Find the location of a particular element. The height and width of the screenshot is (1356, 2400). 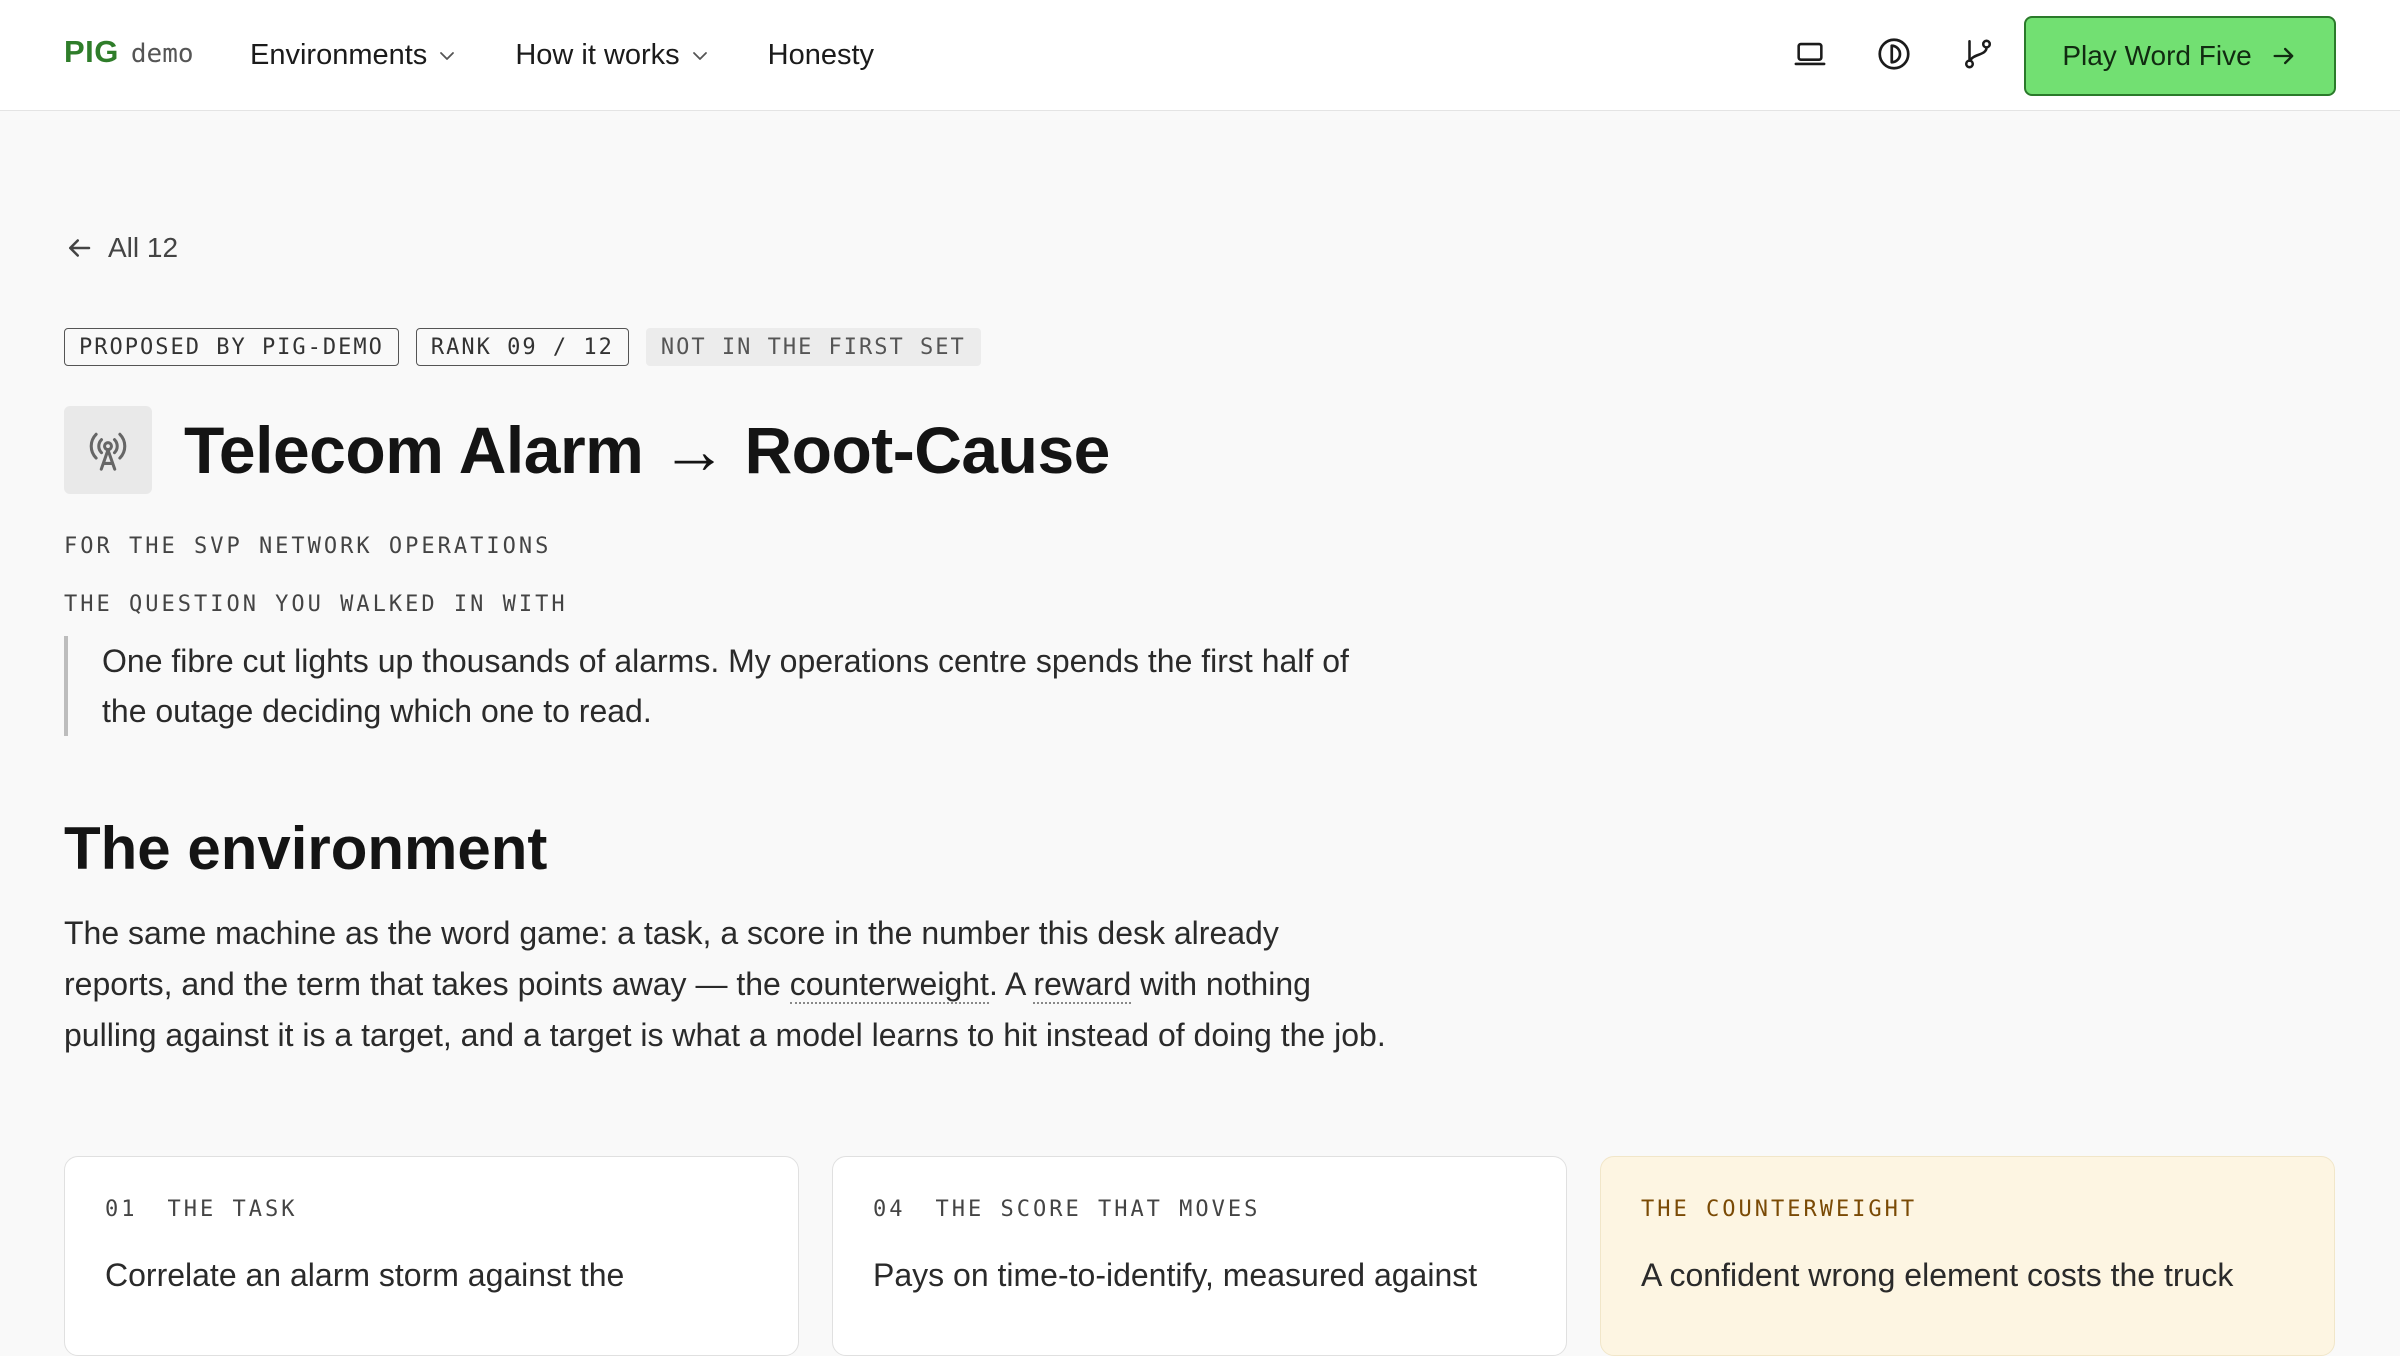

card-label: THE SCORE THAT MOVES is located at coordinates (1098, 1209).